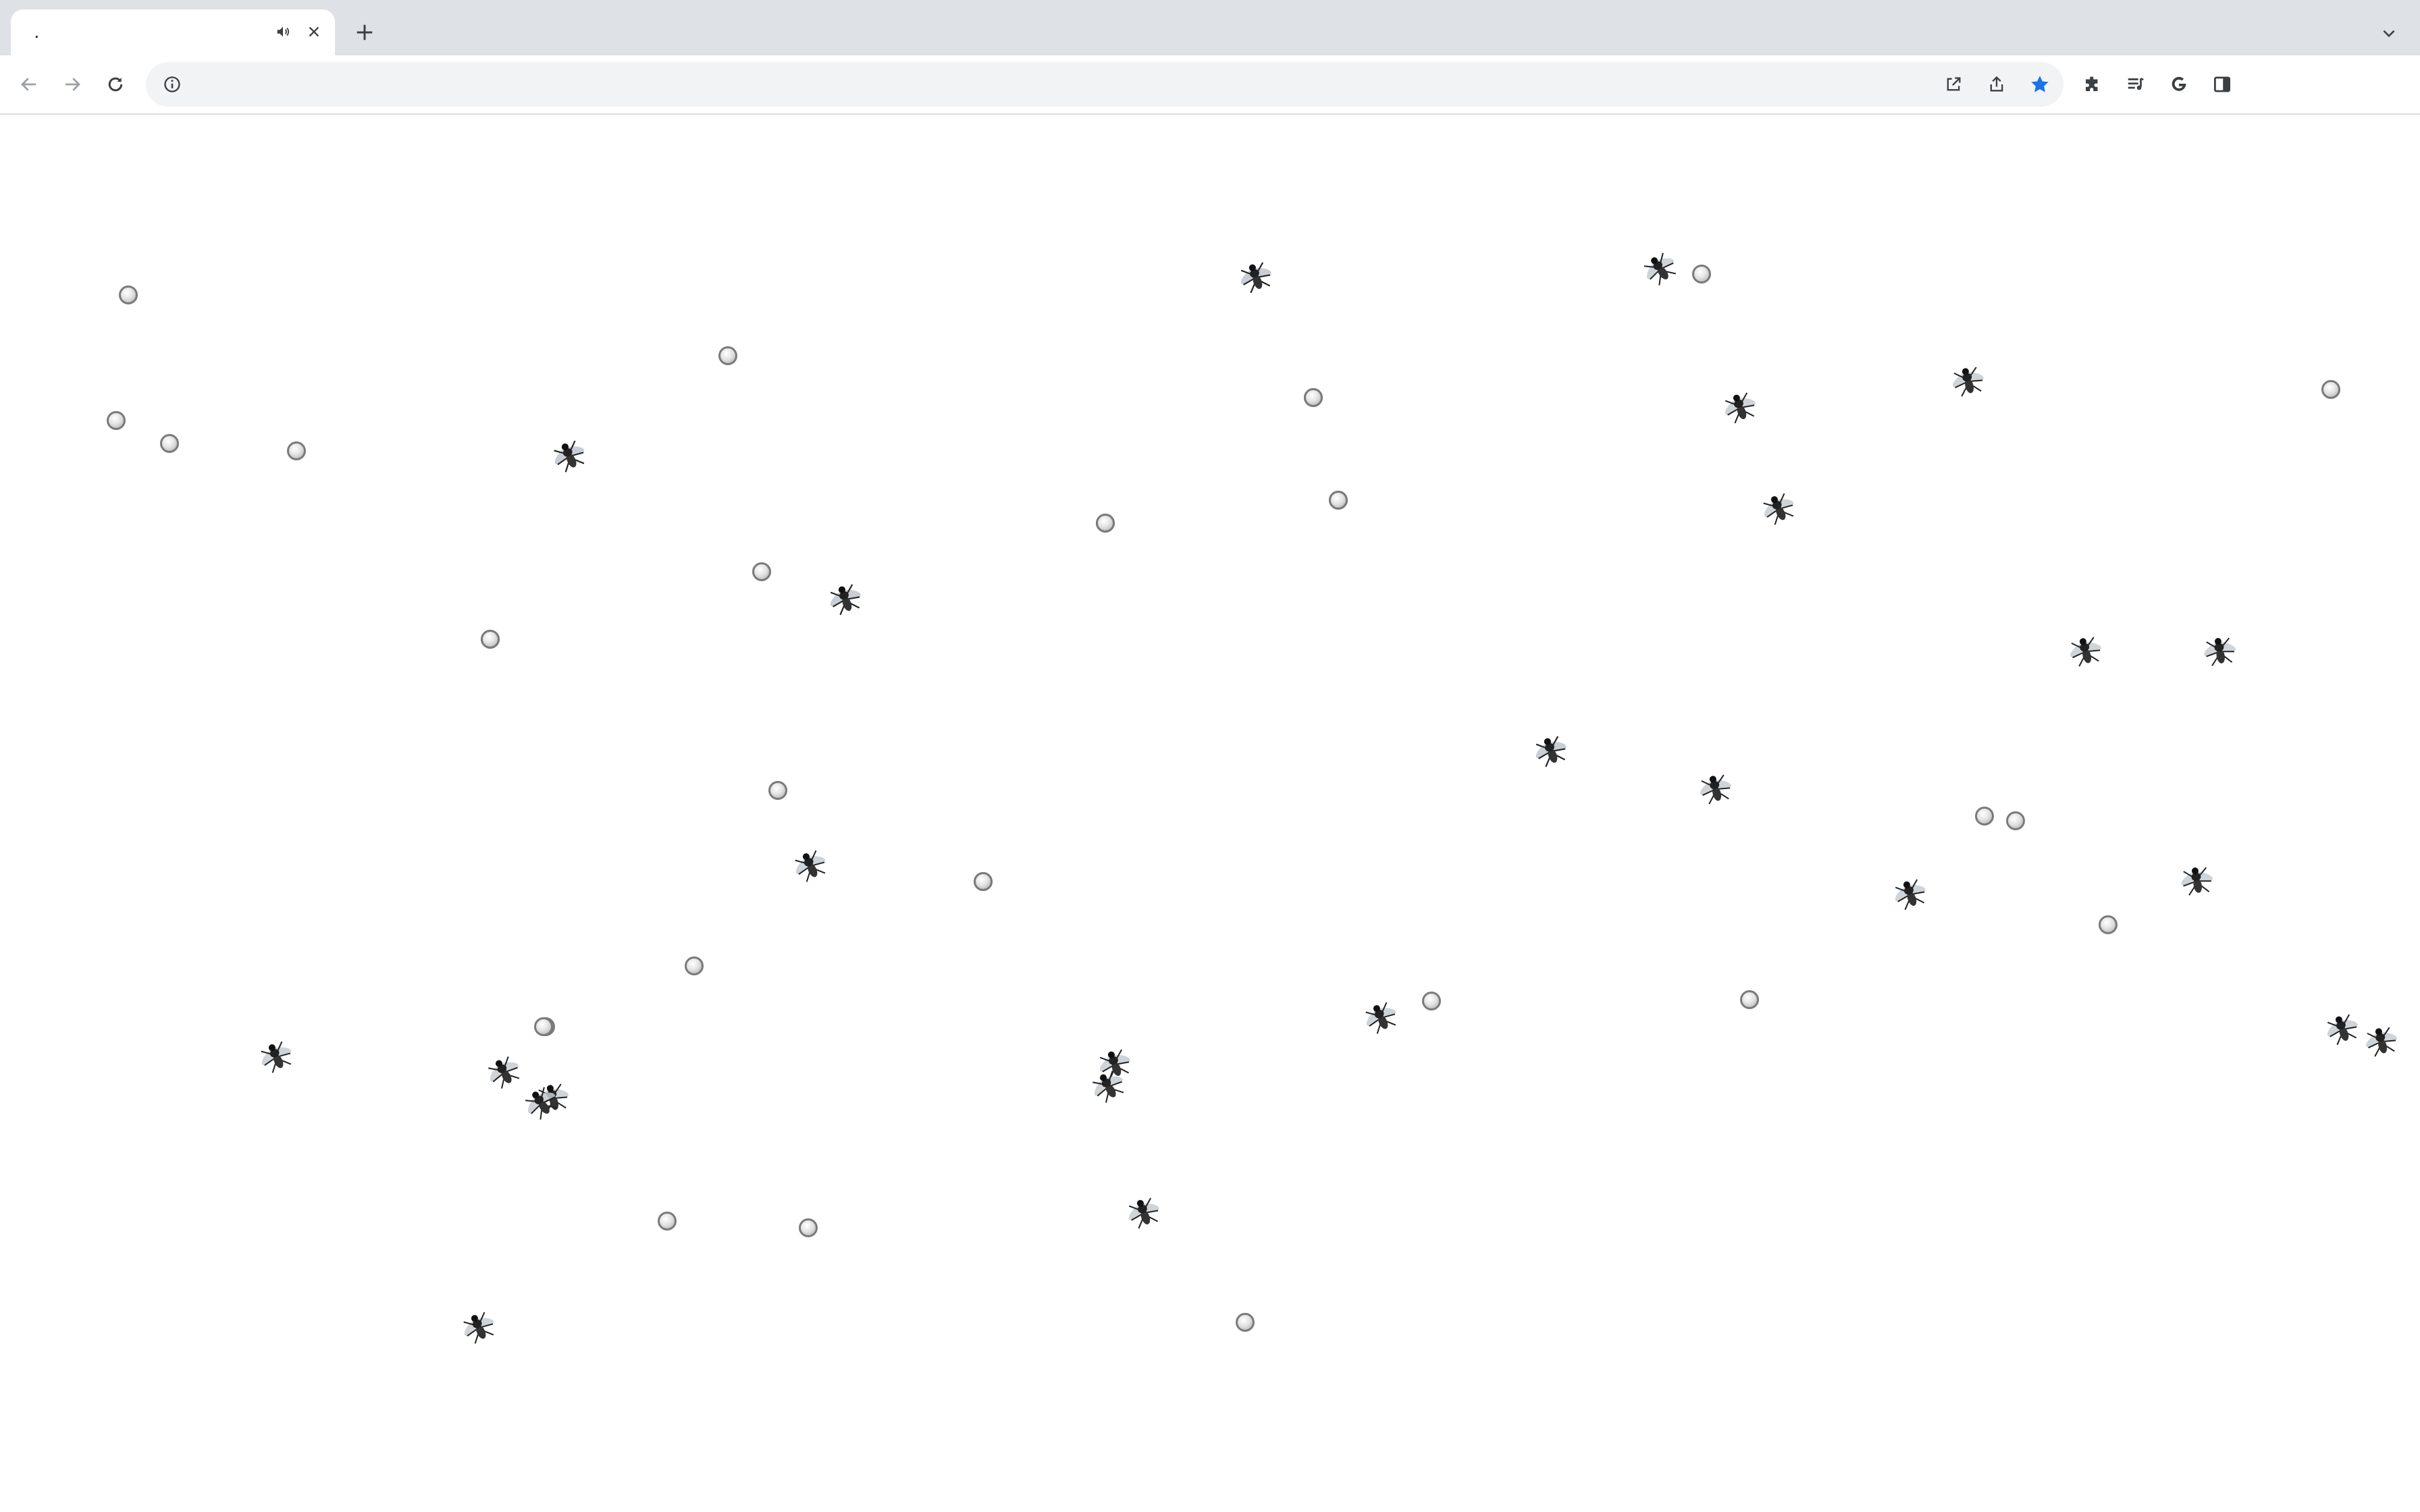 This screenshot has height=1512, width=2420. What do you see at coordinates (2039, 84) in the screenshot?
I see `bookmark-star-icon` at bounding box center [2039, 84].